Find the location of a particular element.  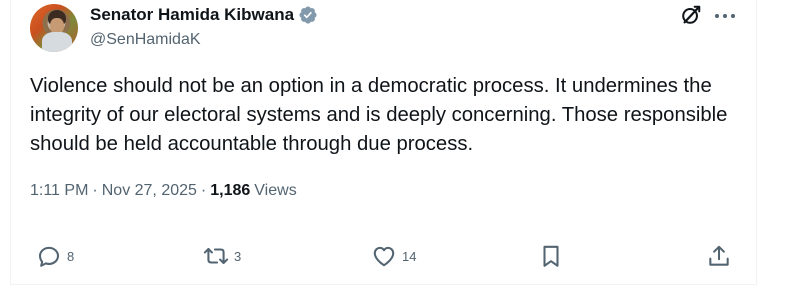

like-icon is located at coordinates (384, 256).